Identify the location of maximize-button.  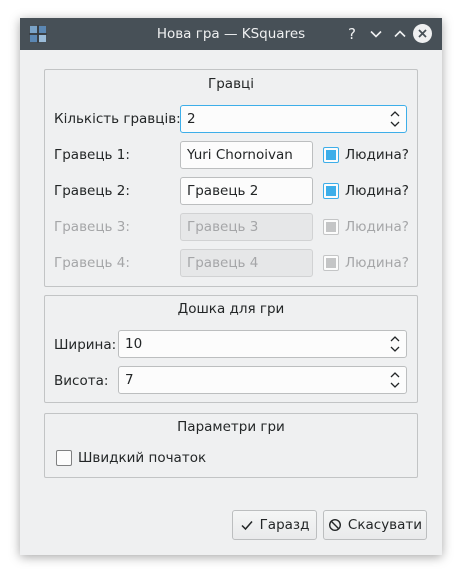
(400, 34).